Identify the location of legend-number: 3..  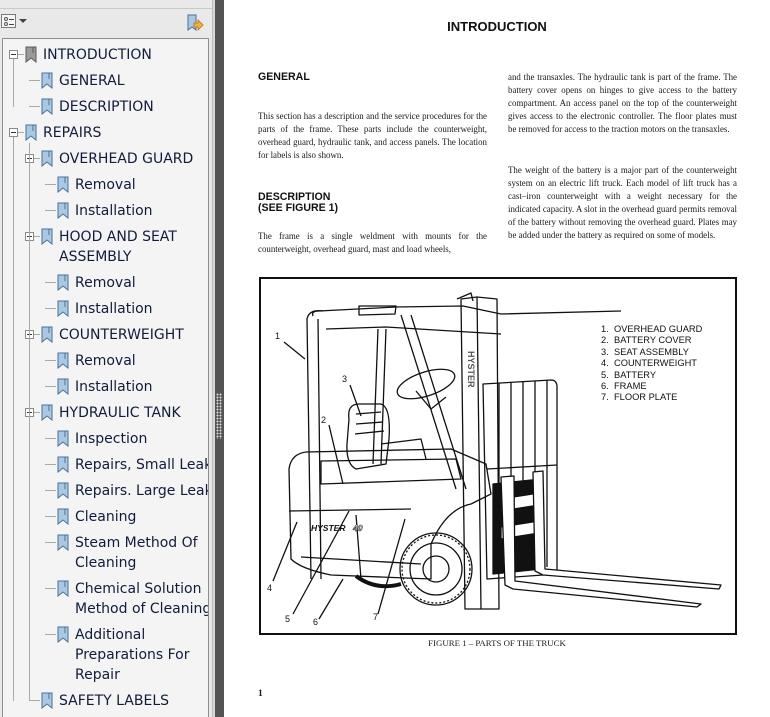
(605, 351).